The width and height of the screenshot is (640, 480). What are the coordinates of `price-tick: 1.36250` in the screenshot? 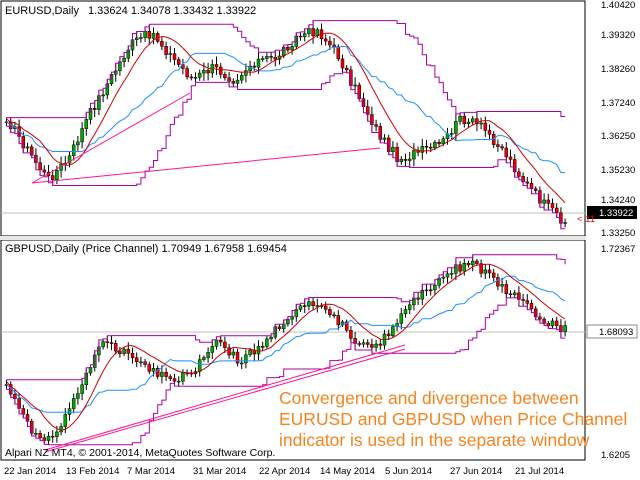 It's located at (618, 136).